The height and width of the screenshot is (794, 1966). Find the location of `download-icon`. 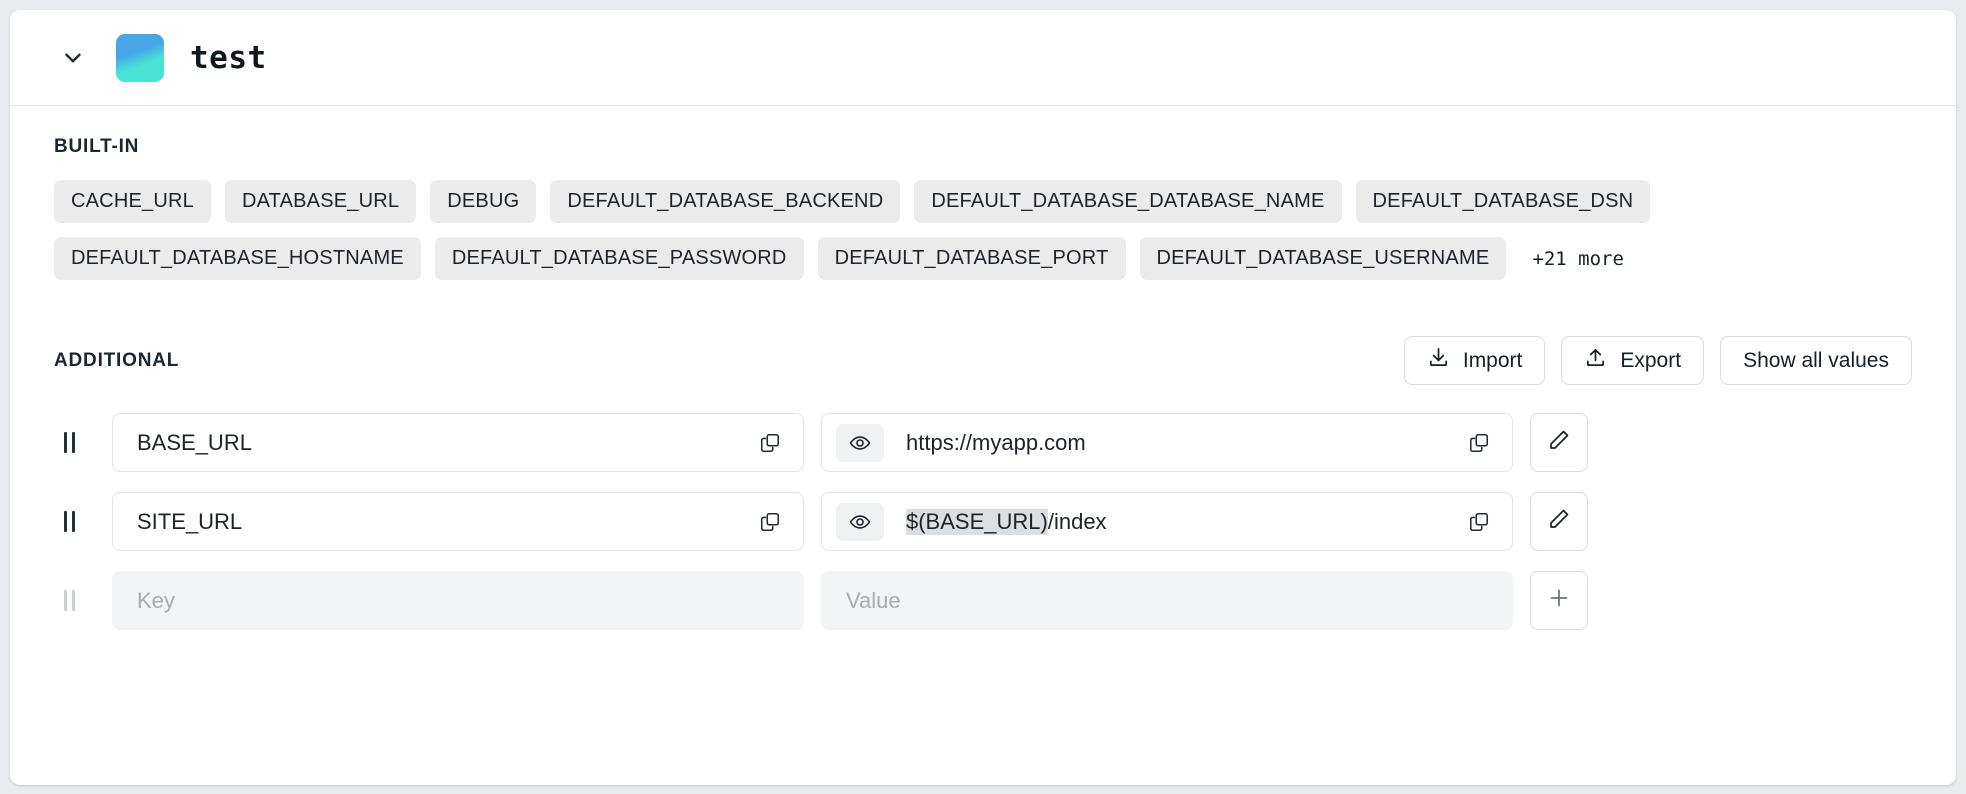

download-icon is located at coordinates (1438, 360).